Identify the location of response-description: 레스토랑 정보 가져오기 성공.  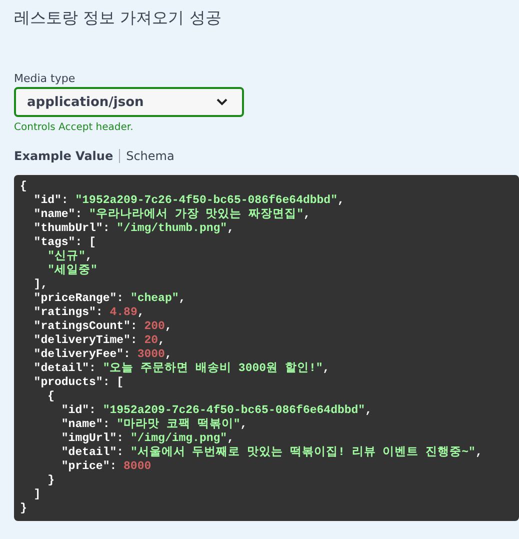
(118, 18).